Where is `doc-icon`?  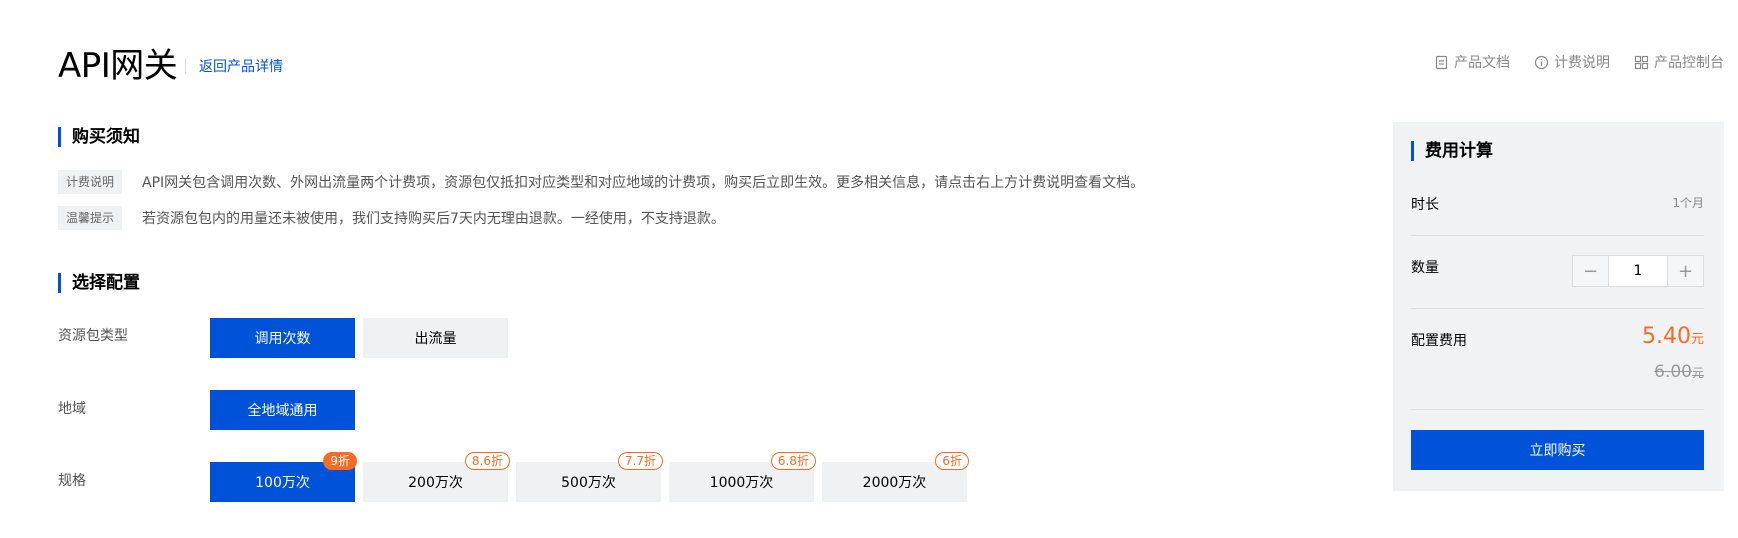
doc-icon is located at coordinates (1441, 62).